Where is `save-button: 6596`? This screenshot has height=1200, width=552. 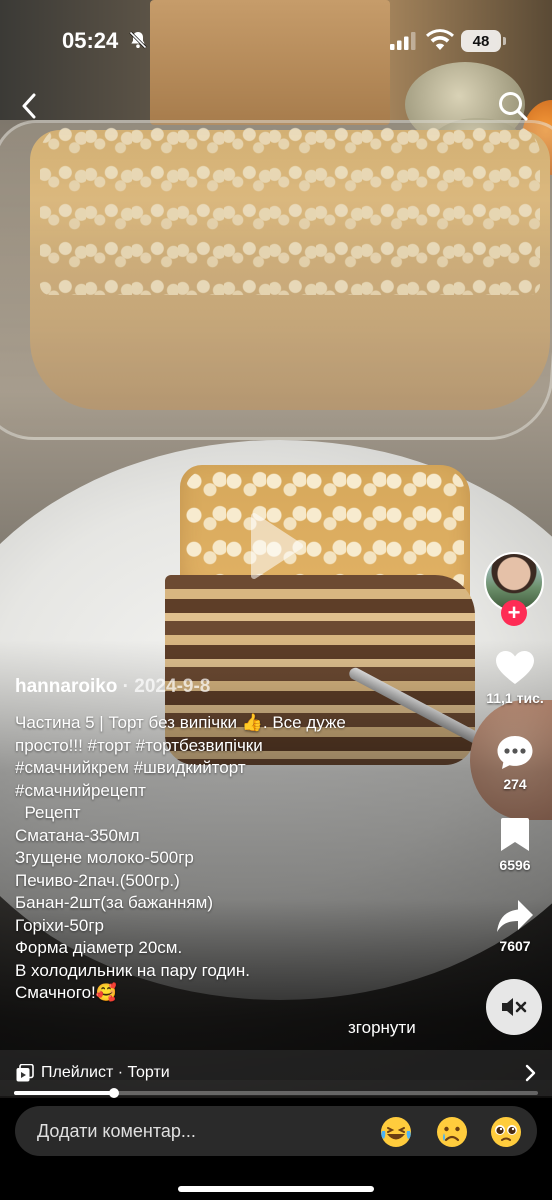 save-button: 6596 is located at coordinates (515, 845).